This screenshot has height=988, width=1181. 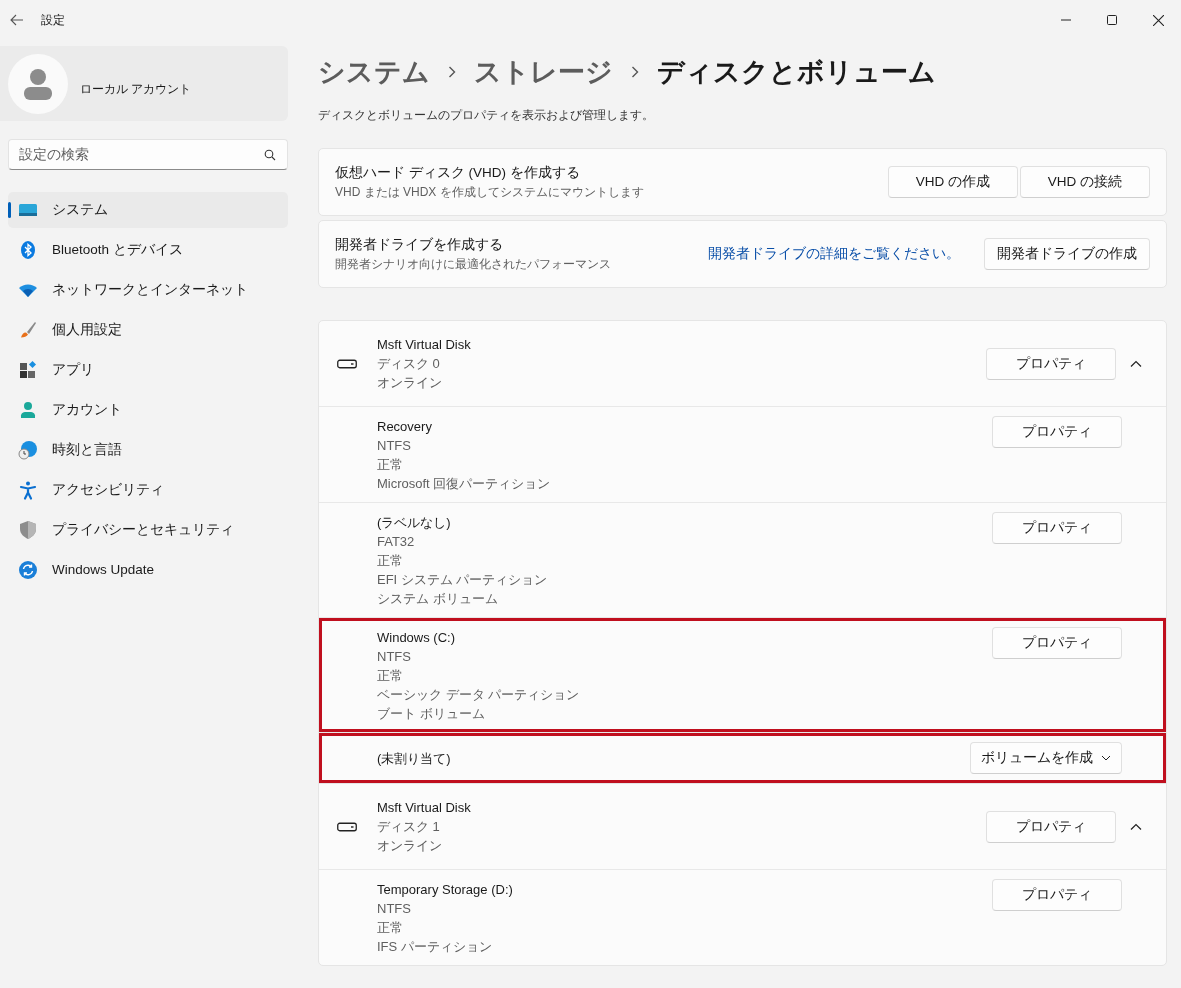 I want to click on search-icon, so click(x=270, y=155).